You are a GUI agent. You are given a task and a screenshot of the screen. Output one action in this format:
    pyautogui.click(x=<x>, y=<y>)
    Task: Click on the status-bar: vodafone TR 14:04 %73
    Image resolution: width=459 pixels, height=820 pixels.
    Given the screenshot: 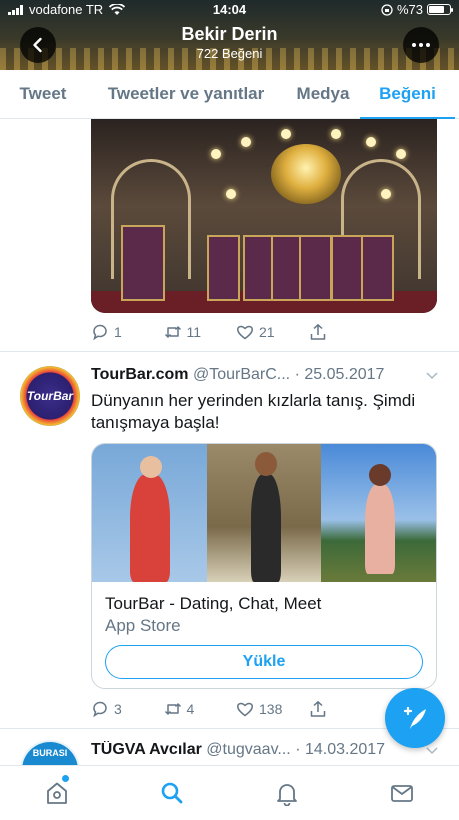 What is the action you would take?
    pyautogui.click(x=229, y=9)
    